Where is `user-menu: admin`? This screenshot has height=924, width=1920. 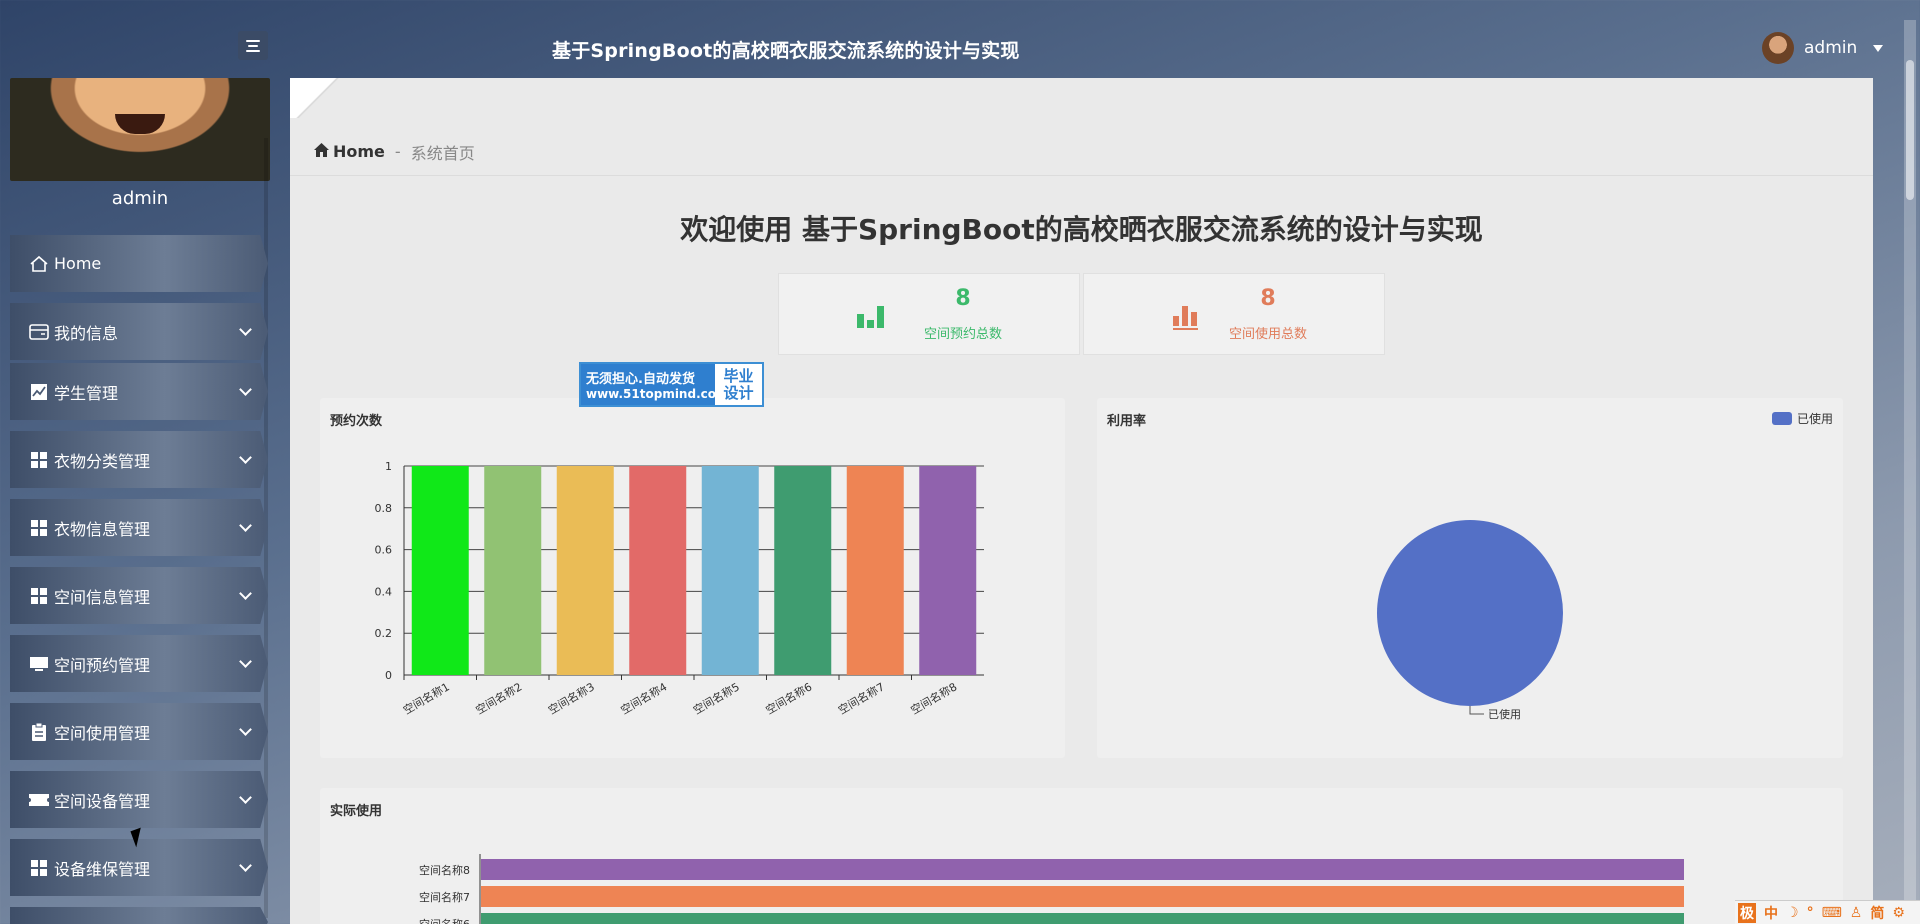
user-menu: admin is located at coordinates (1823, 48).